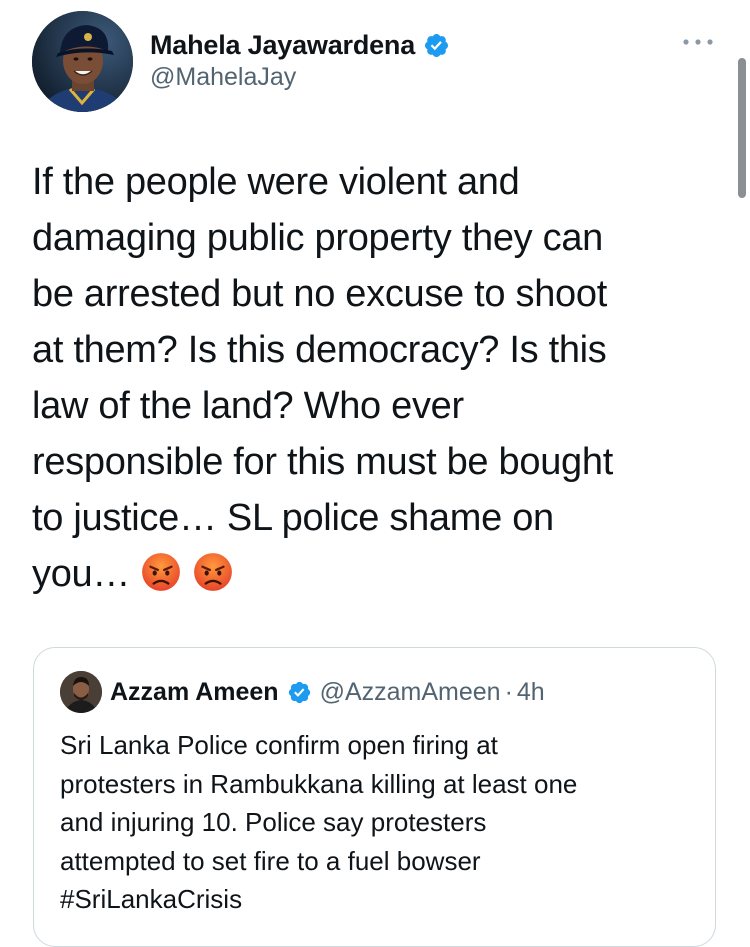 This screenshot has height=947, width=750. I want to click on quoted-tweet-timestamp: 4h, so click(531, 692).